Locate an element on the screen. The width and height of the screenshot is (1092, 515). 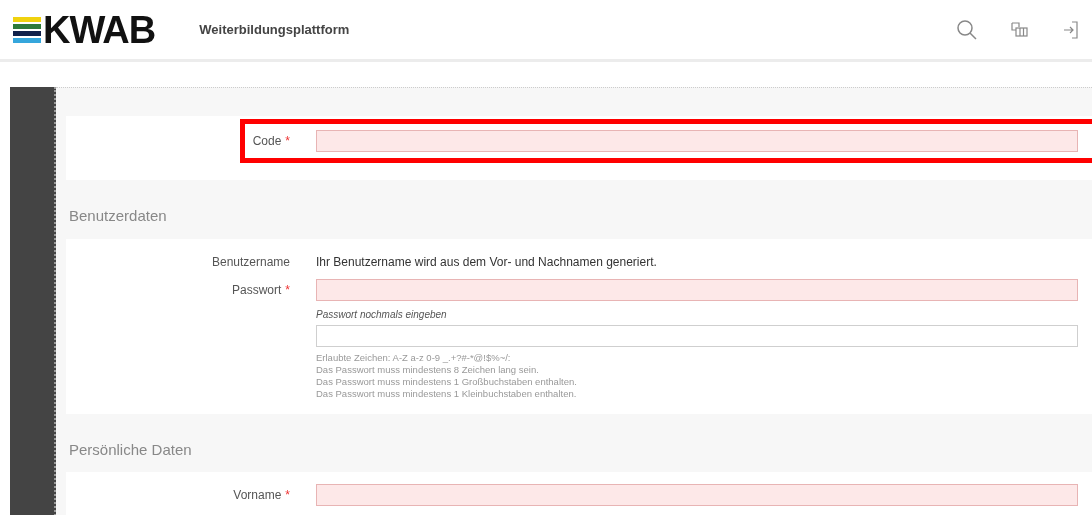
site-title: Weiterbildungsplattform is located at coordinates (274, 29).